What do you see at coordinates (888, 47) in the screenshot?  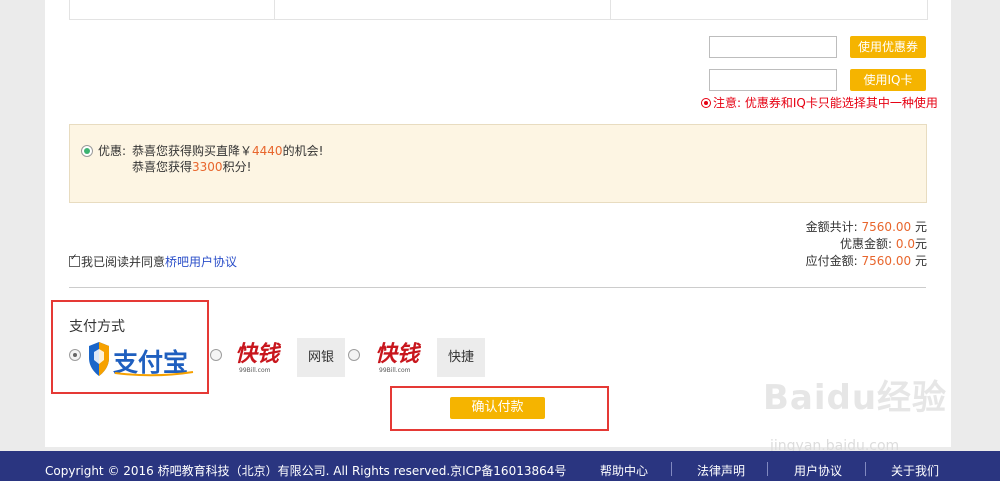 I see `use-coupon-button: 使用优惠券` at bounding box center [888, 47].